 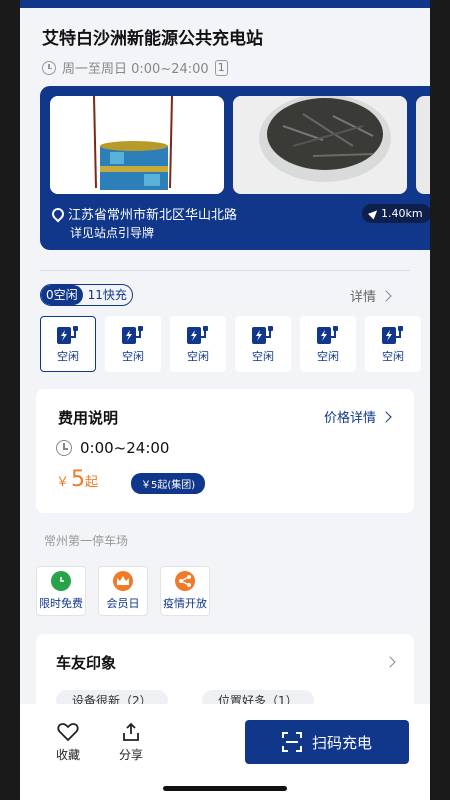 I want to click on feature-label: 疫情开放, so click(x=185, y=603).